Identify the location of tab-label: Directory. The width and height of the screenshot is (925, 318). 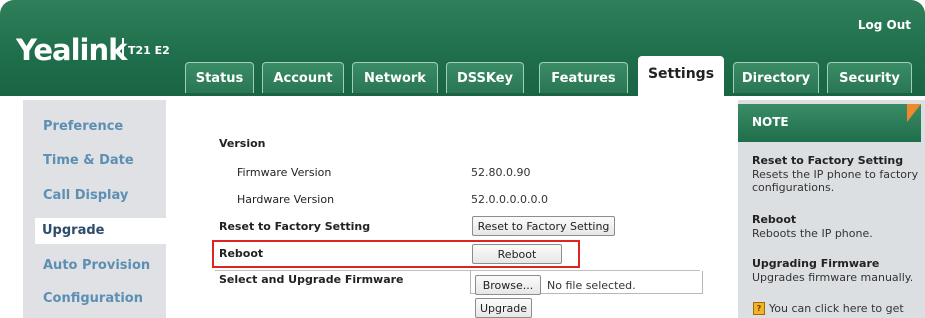
(776, 78).